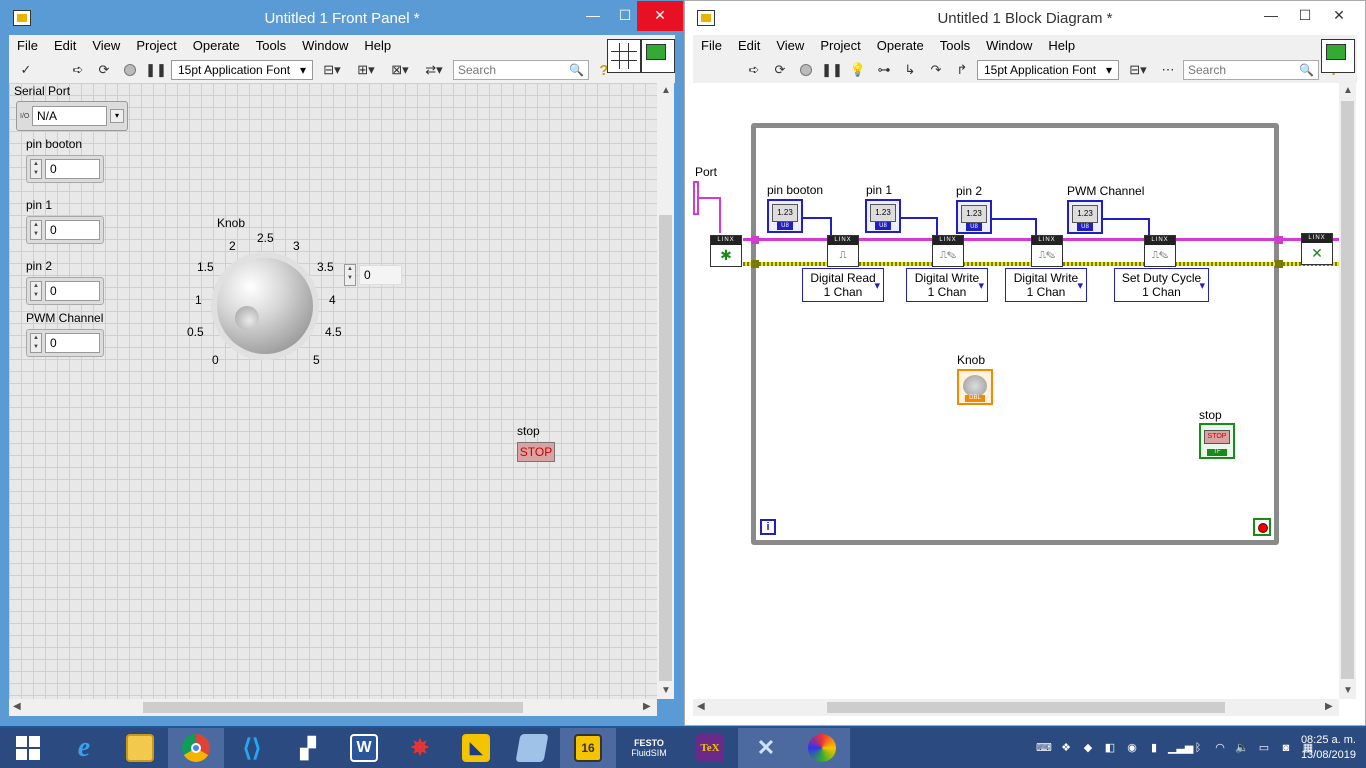 This screenshot has height=768, width=1366. What do you see at coordinates (858, 70) in the screenshot?
I see `highlight-execution-icon: 💡` at bounding box center [858, 70].